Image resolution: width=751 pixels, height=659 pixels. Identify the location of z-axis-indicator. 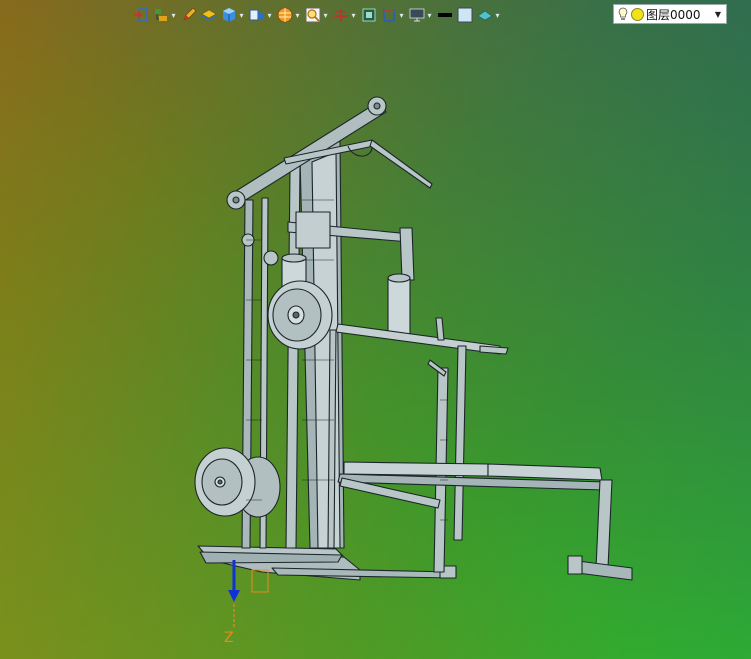
(248, 594).